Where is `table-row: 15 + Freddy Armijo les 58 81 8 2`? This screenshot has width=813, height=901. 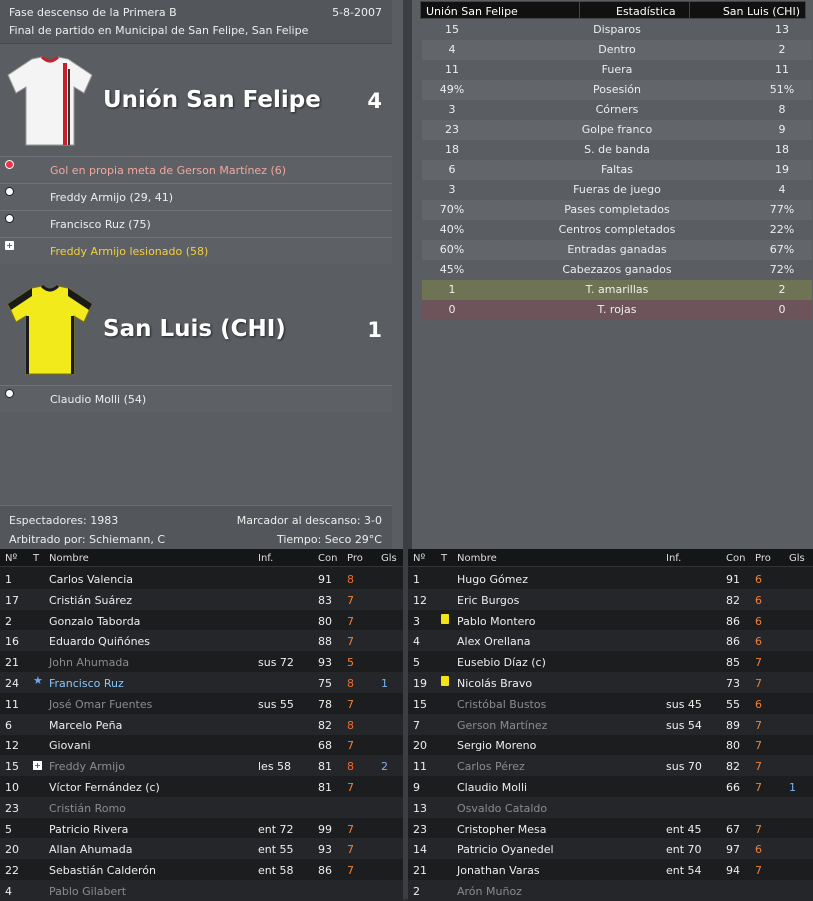
table-row: 15 + Freddy Armijo les 58 81 8 2 is located at coordinates (201, 766).